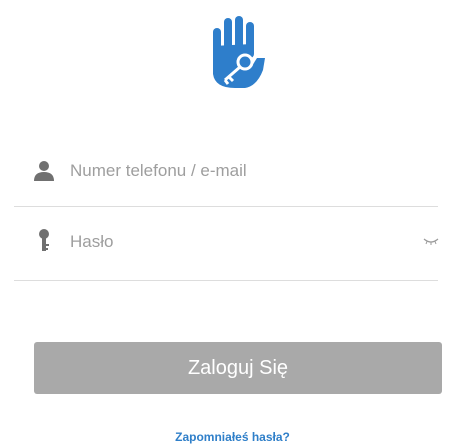 This screenshot has height=447, width=465. What do you see at coordinates (232, 437) in the screenshot?
I see `forgot-password-link: Zapomniałeś hasła?` at bounding box center [232, 437].